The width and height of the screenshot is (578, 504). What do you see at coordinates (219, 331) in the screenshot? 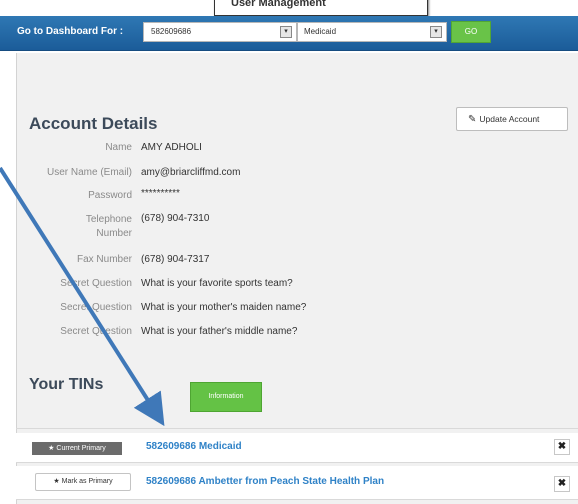
I see `secret-question-3-value: What is your father's middle name?` at bounding box center [219, 331].